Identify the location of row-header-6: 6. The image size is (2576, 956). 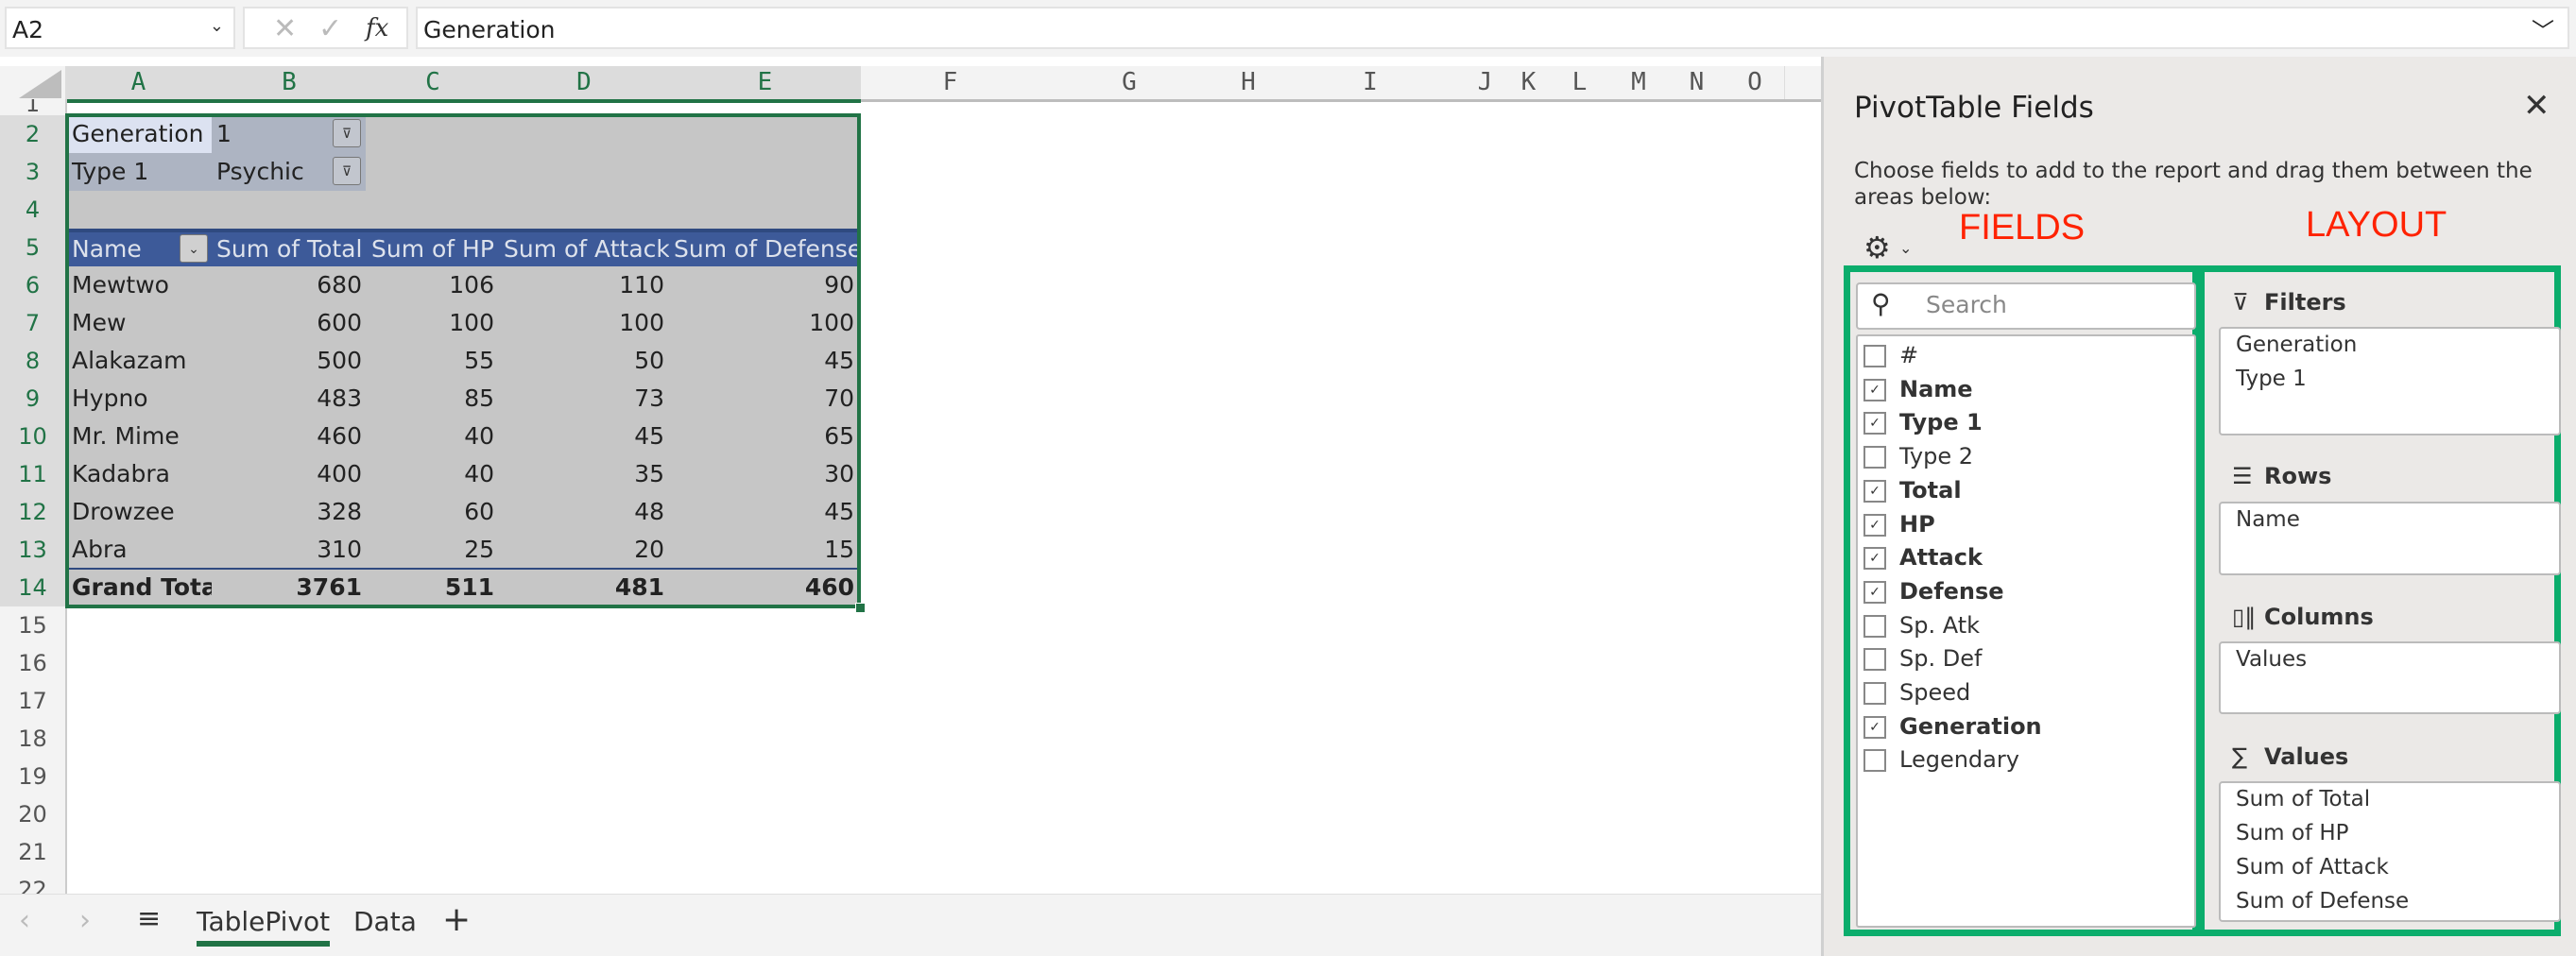
(33, 285).